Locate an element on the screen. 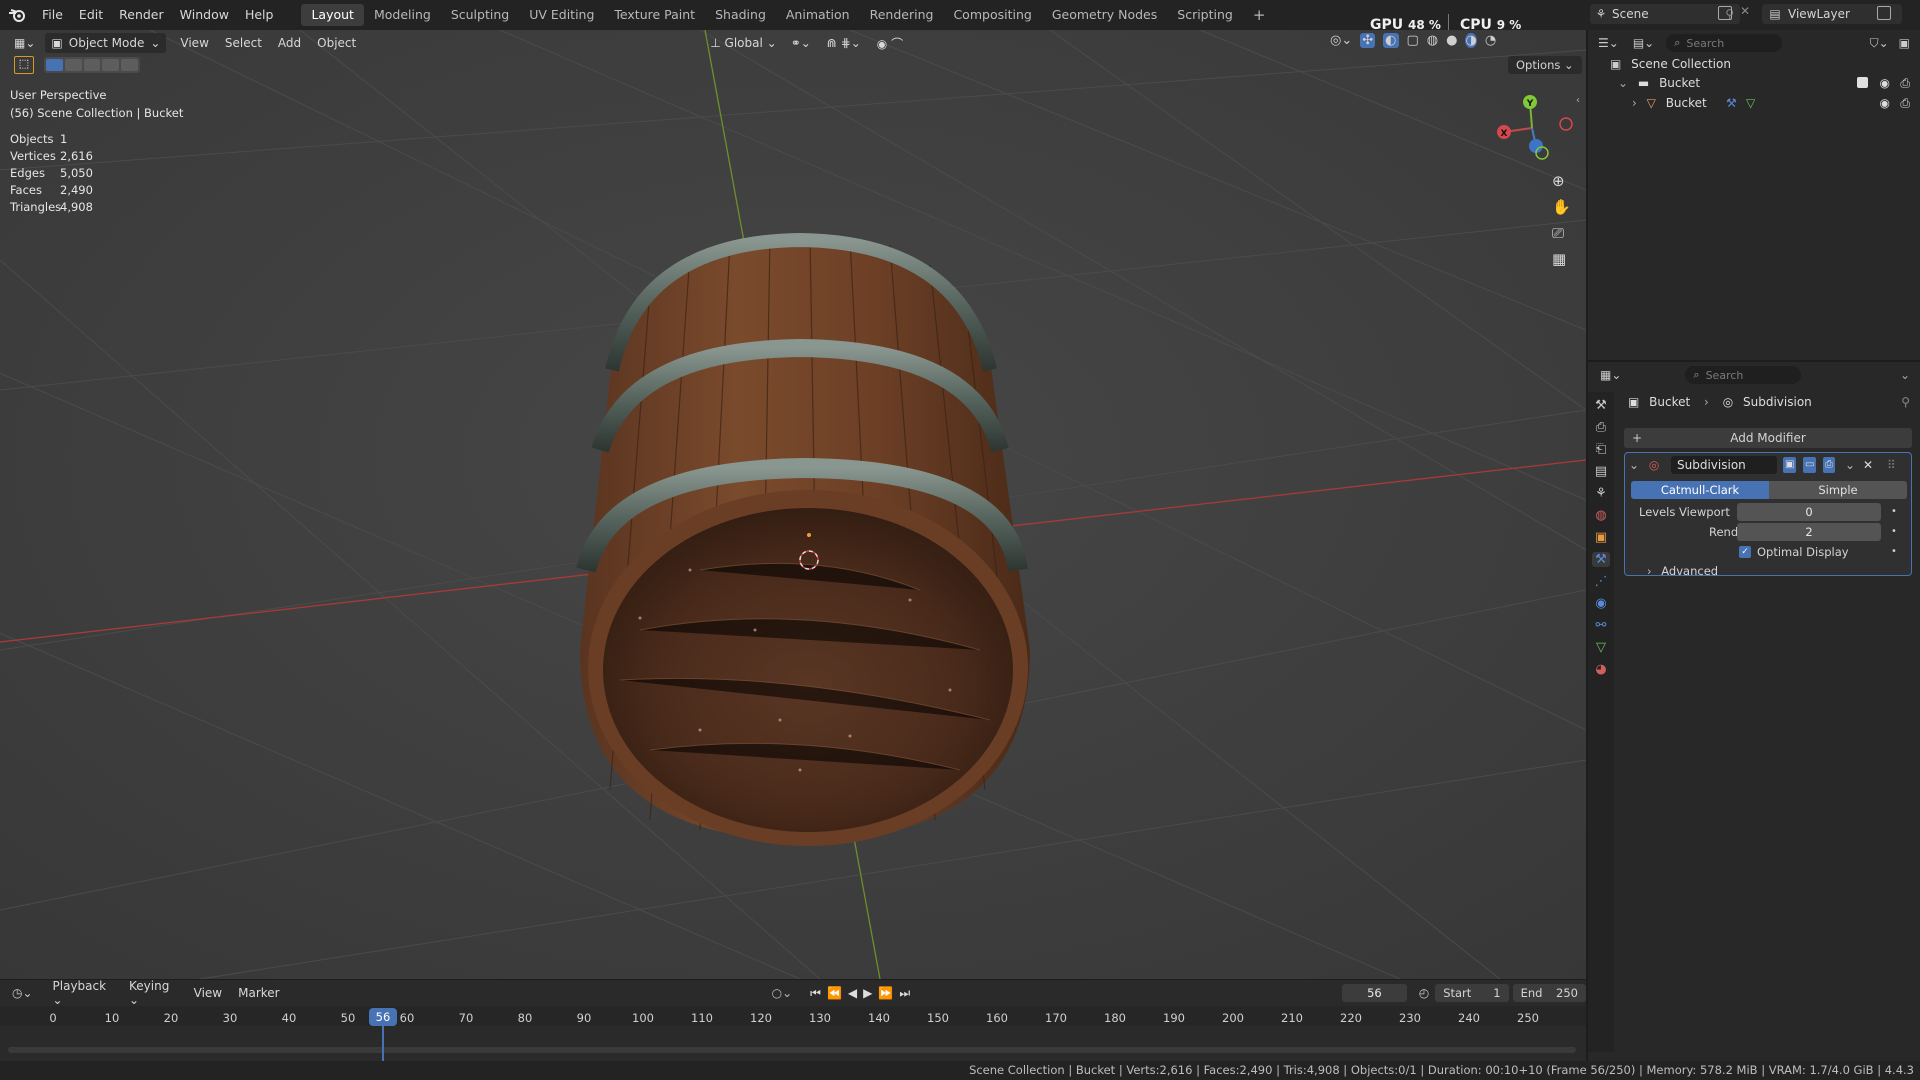  new-viewlayer-icon is located at coordinates (1884, 13).